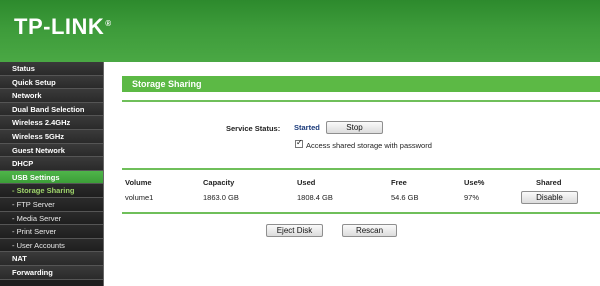 The image size is (600, 286). Describe the element at coordinates (399, 182) in the screenshot. I see `column-header-free: Free` at that location.